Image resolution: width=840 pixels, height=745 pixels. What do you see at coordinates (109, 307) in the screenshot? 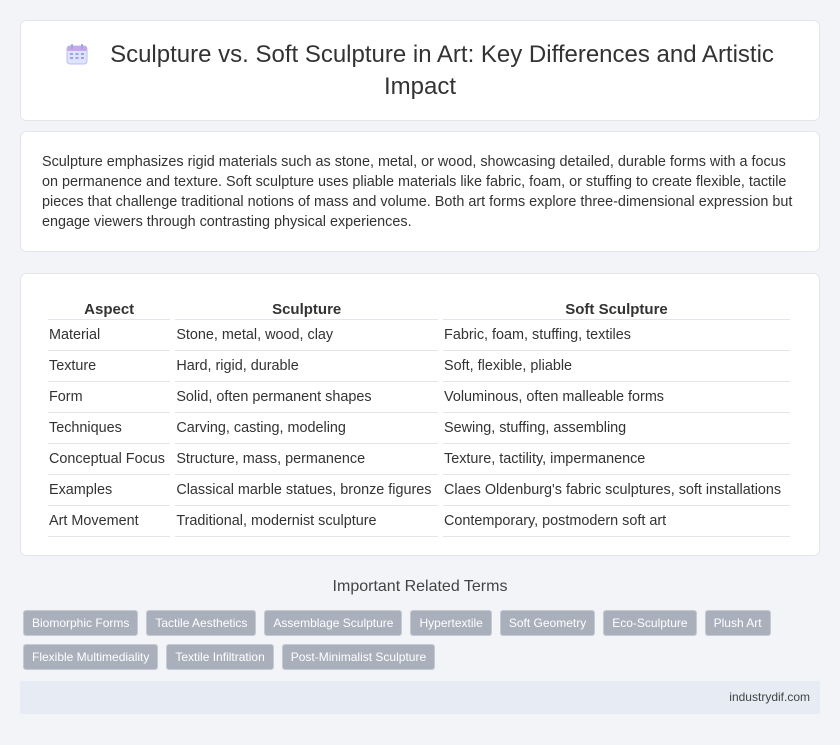
I see `header-aspect: Aspect` at bounding box center [109, 307].